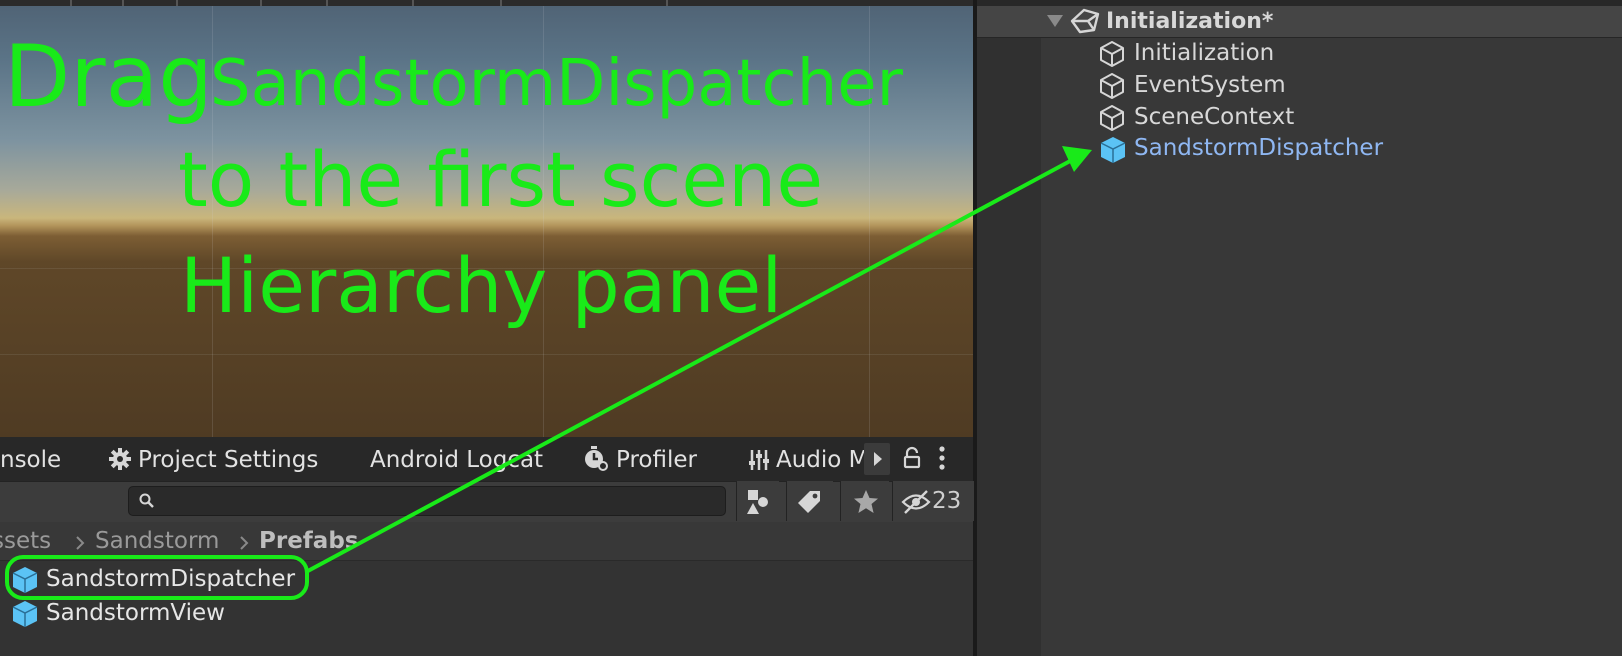 The height and width of the screenshot is (656, 1622). I want to click on tab-label: nsole, so click(31, 460).